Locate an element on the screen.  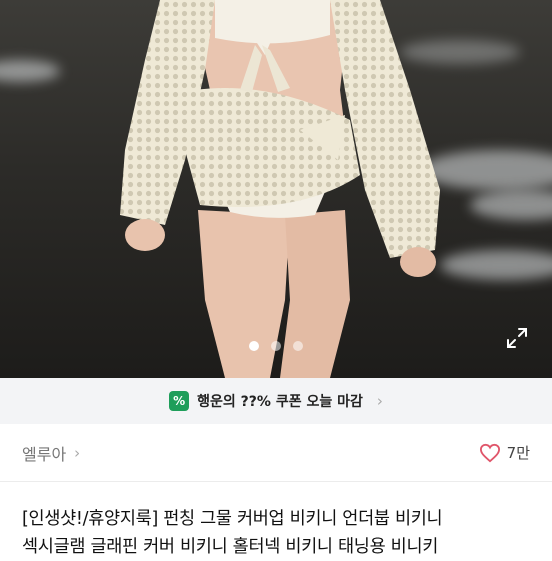
expand-image-button is located at coordinates (517, 338).